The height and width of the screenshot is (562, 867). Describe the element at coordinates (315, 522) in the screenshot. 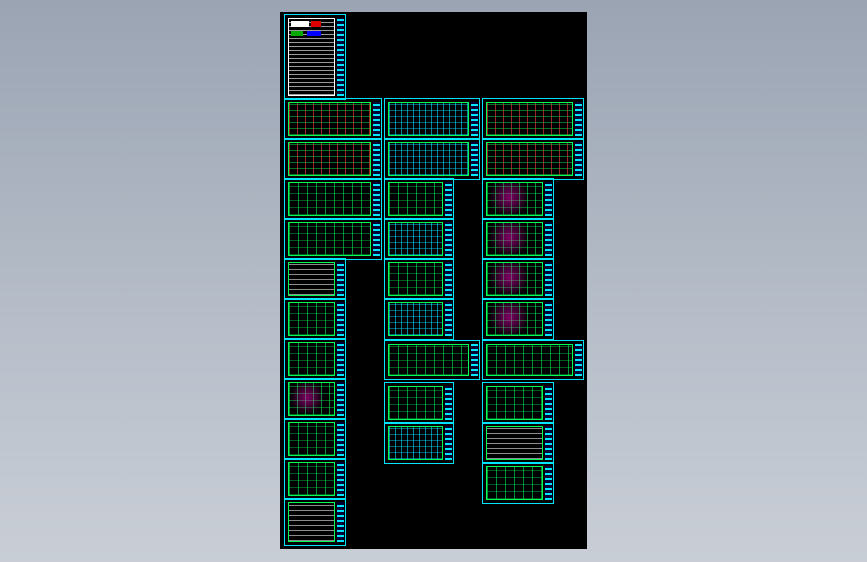

I see `schedule-sheet` at that location.